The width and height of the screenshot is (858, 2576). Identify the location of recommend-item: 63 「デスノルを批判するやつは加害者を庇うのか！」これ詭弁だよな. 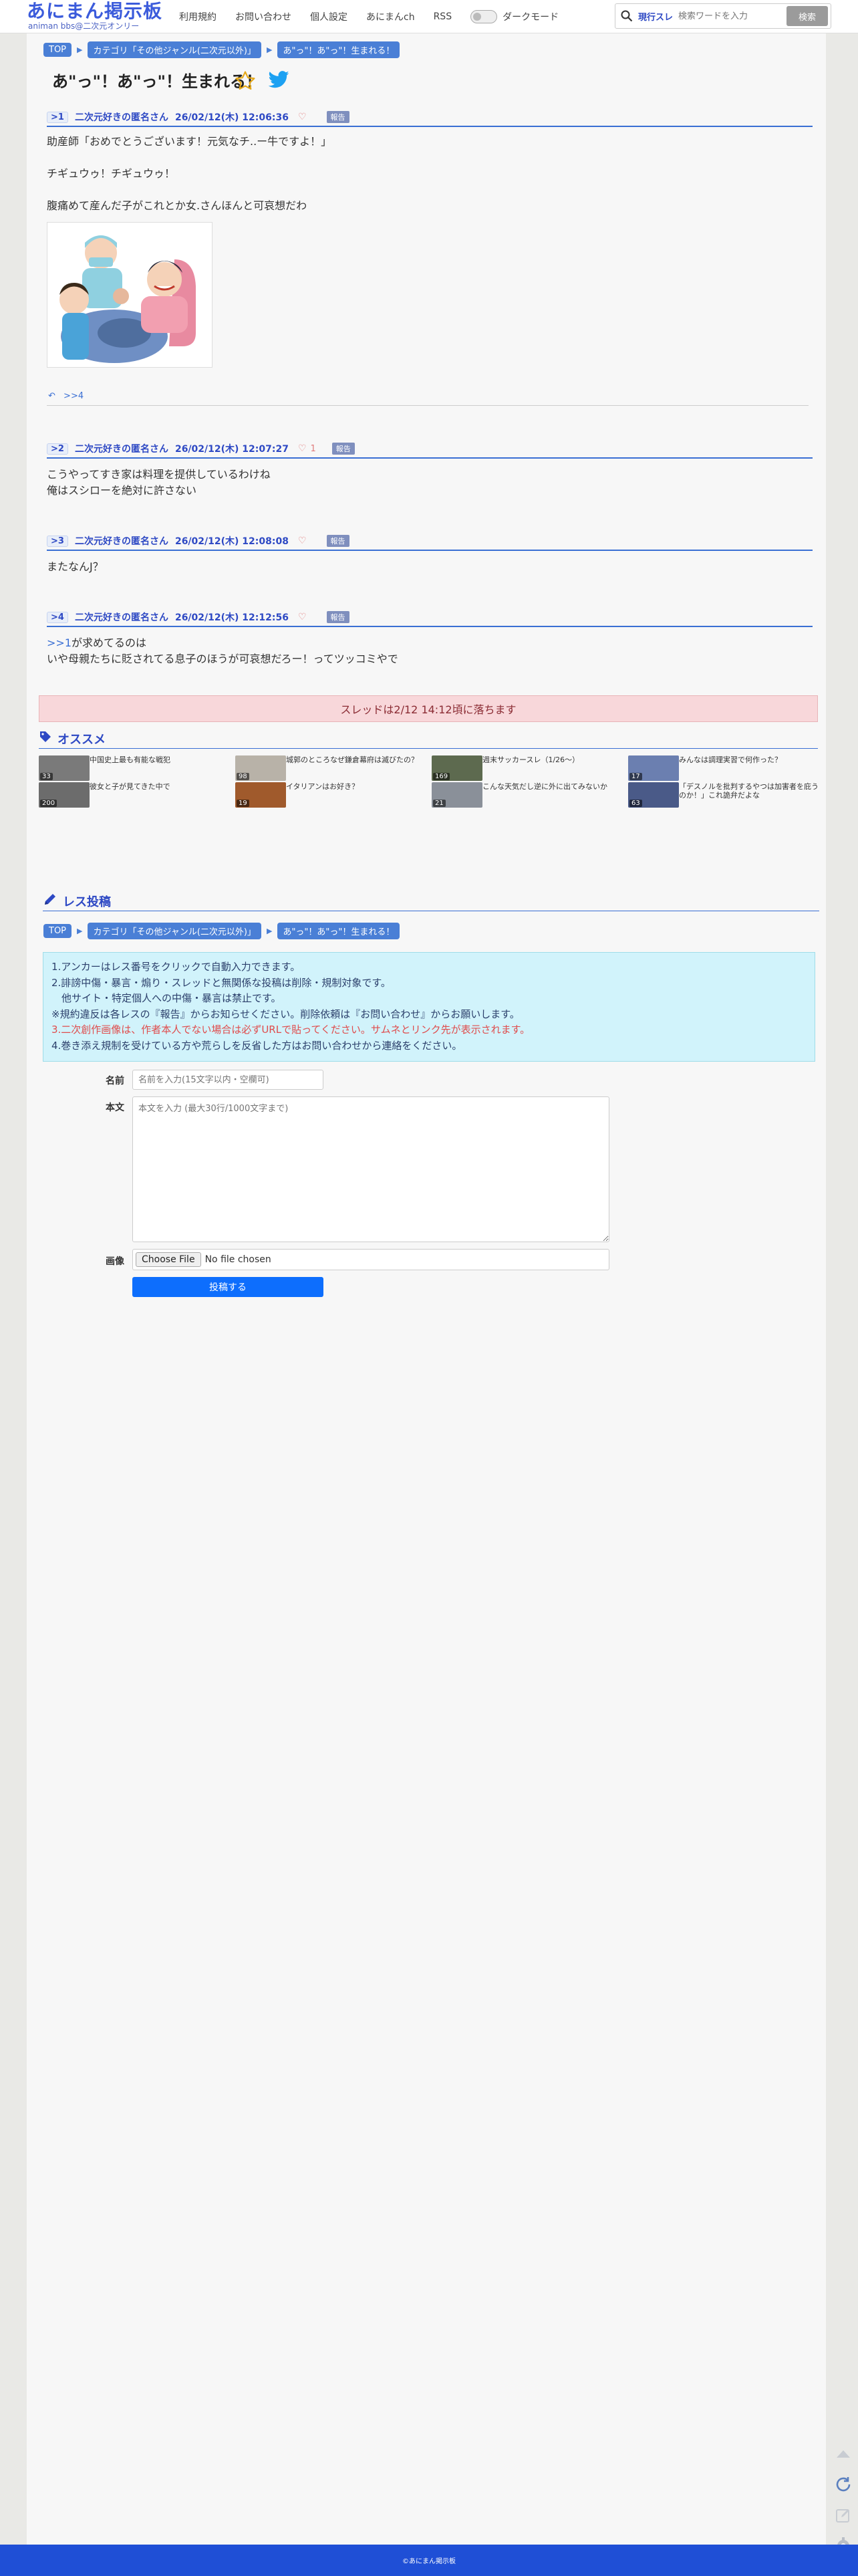
(725, 795).